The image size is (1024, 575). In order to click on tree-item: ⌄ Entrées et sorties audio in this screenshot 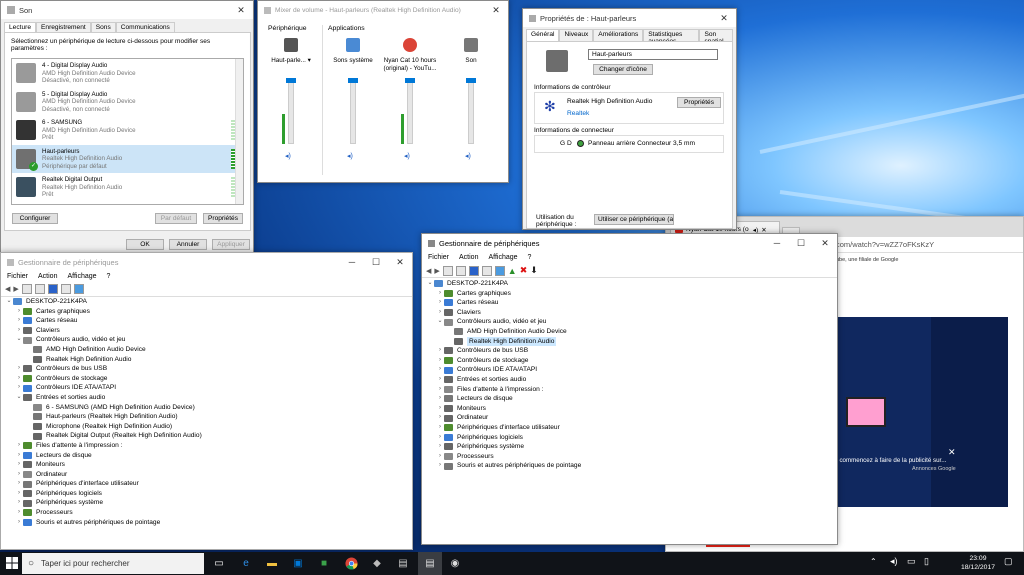, I will do `click(205, 398)`.